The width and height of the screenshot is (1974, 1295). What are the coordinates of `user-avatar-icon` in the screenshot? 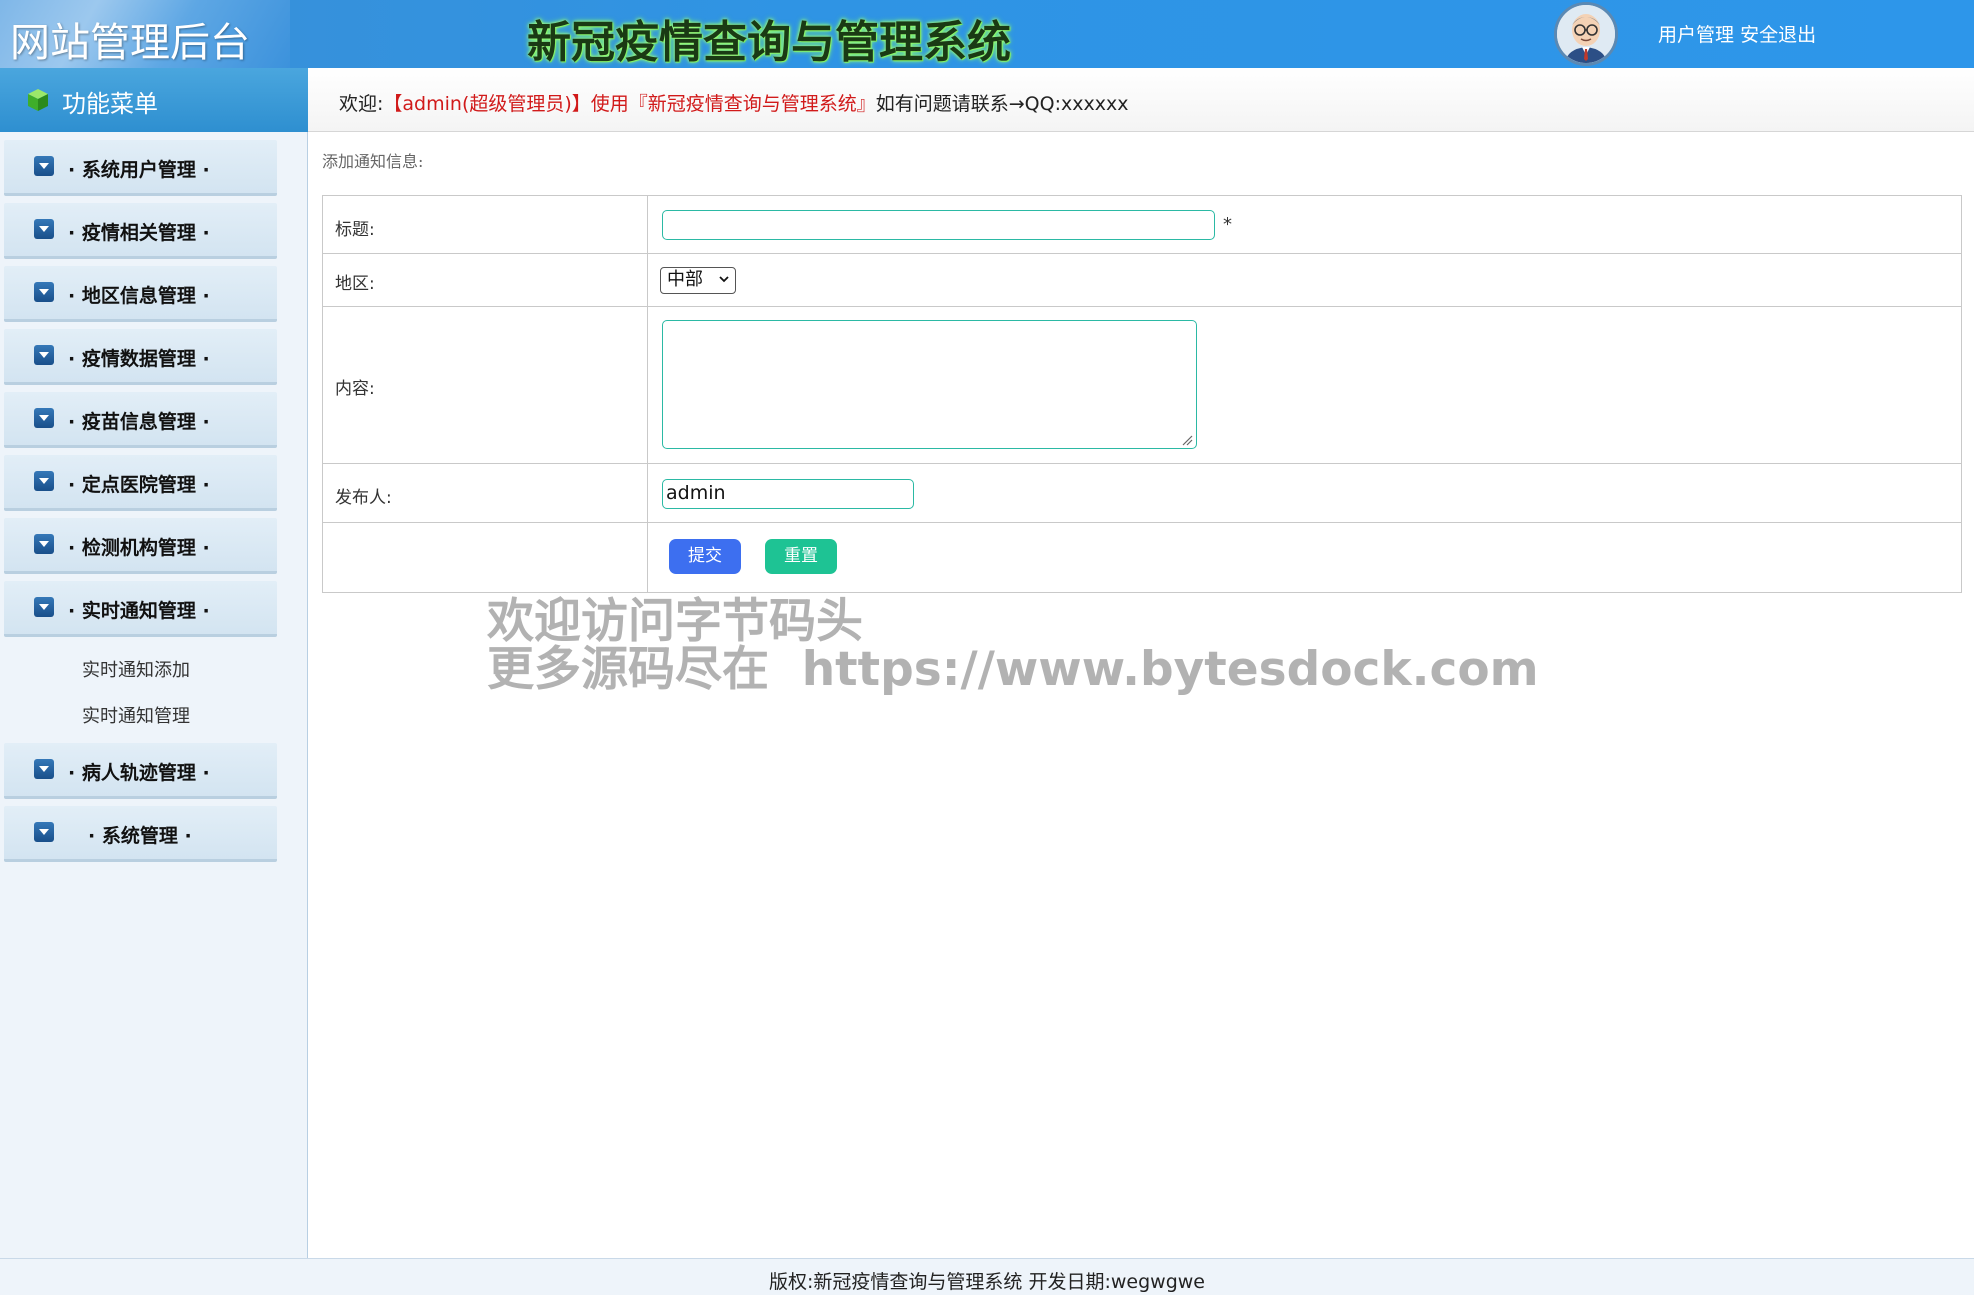 It's located at (1586, 34).